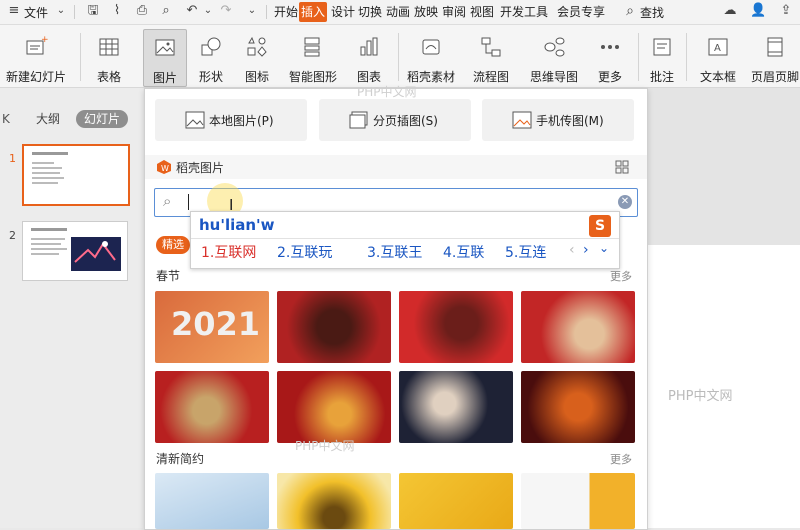  Describe the element at coordinates (625, 202) in the screenshot. I see `clear-icon: ✕` at that location.